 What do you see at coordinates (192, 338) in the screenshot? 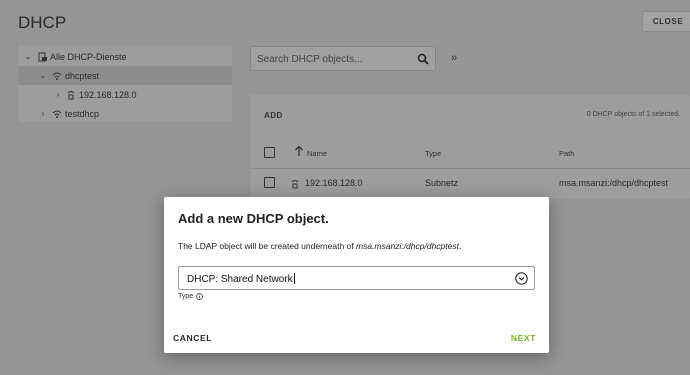
I see `cancel-button: CANCEL` at bounding box center [192, 338].